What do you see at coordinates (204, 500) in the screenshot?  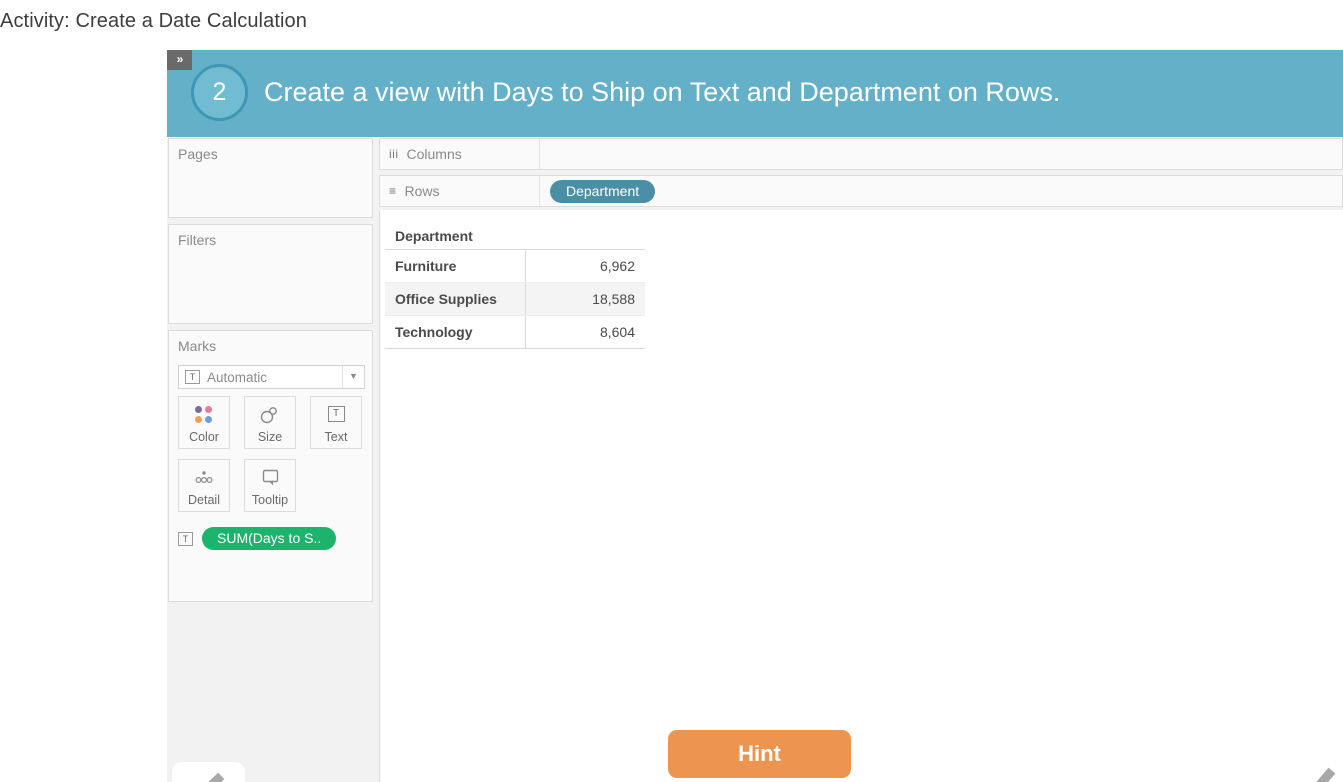 I see `marks-detail-label: Detail` at bounding box center [204, 500].